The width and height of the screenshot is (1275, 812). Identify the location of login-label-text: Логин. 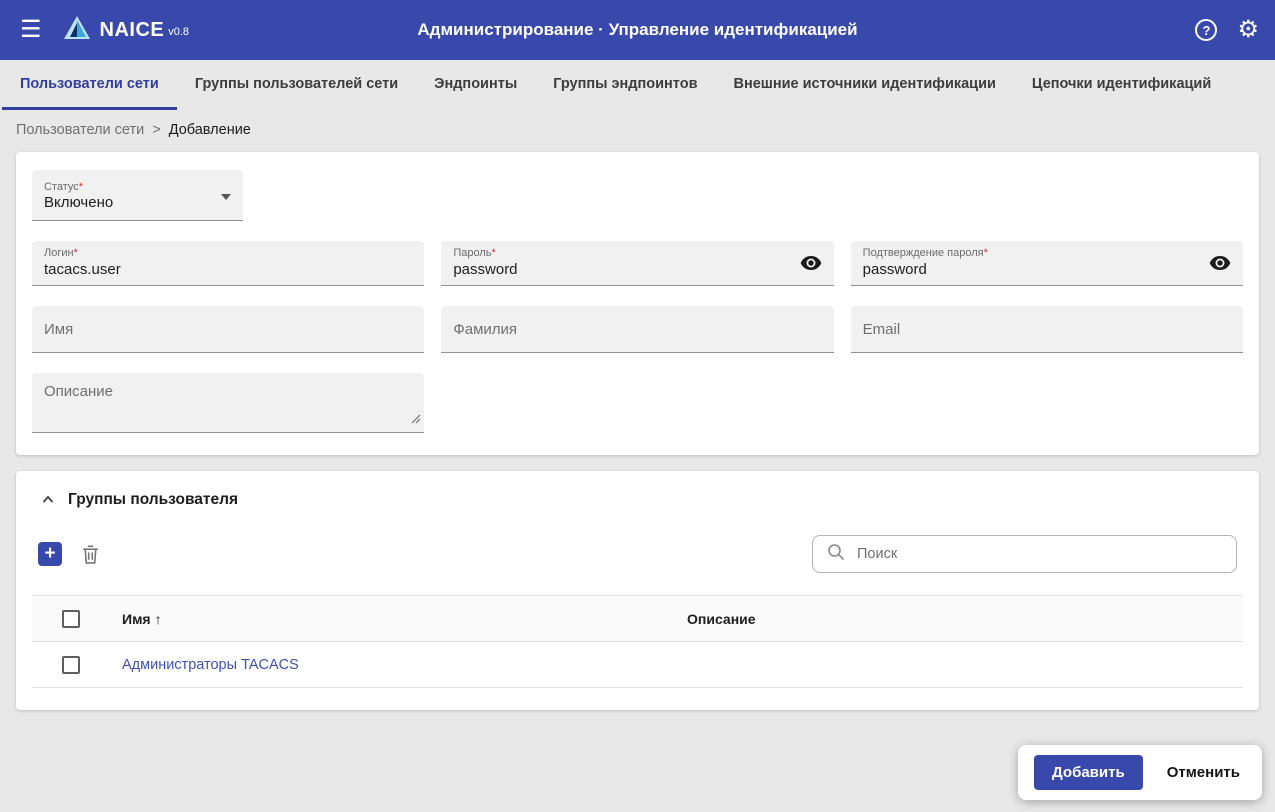
(59, 253).